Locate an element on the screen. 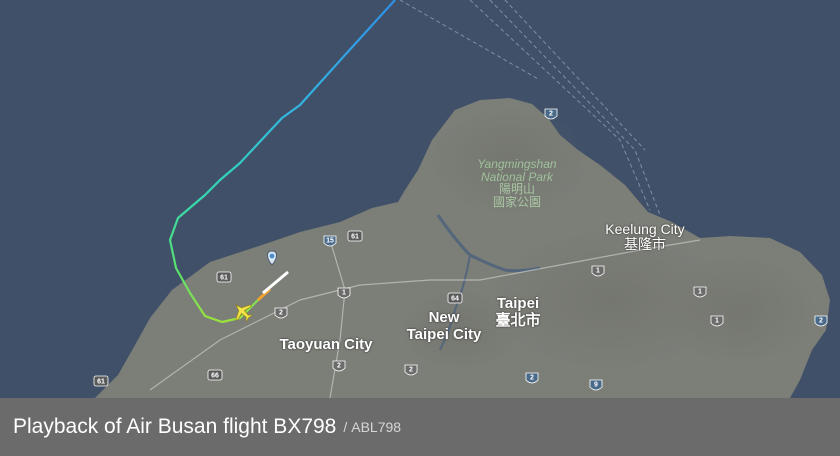  svg-text: 15 is located at coordinates (330, 241).